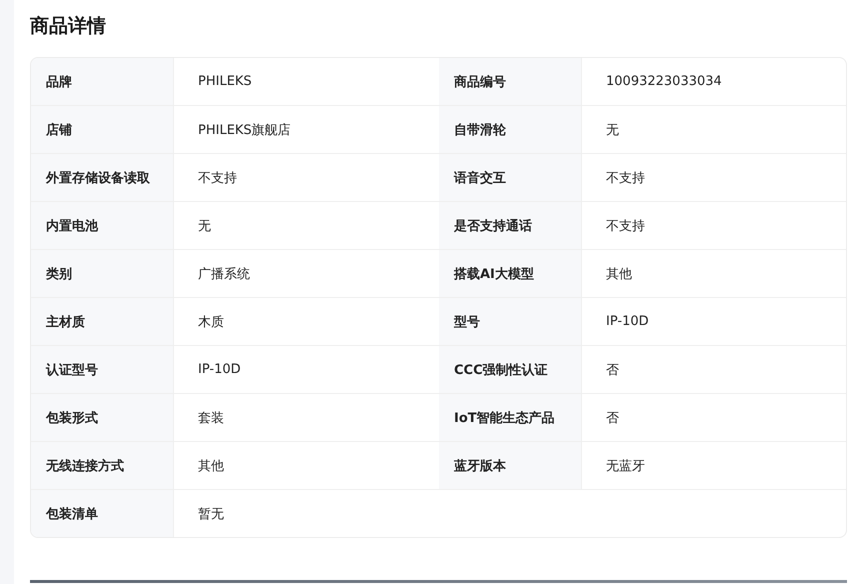 The image size is (862, 584). What do you see at coordinates (510, 418) in the screenshot?
I see `spec-label: IoT智能生态产品` at bounding box center [510, 418].